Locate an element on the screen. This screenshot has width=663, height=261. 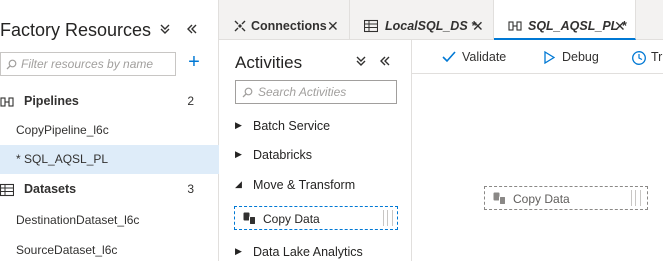
category-batch-service: ▶ Batch Service is located at coordinates (320, 127).